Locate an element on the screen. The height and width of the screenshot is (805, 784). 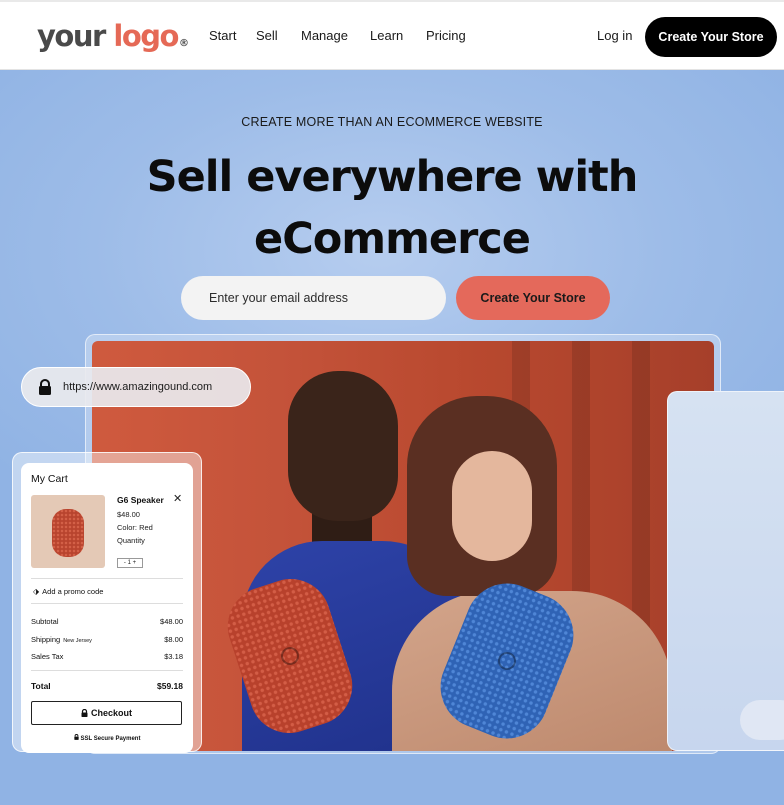
logo-word-1: your is located at coordinates (71, 36).